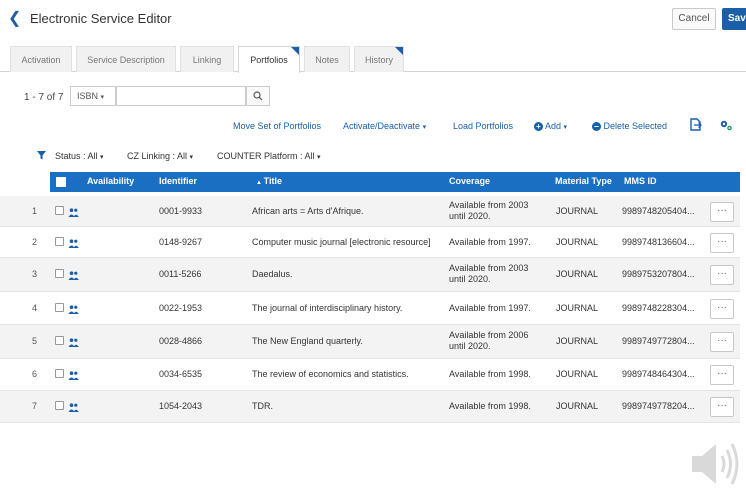 The image size is (746, 494). I want to click on filter-icon, so click(41, 155).